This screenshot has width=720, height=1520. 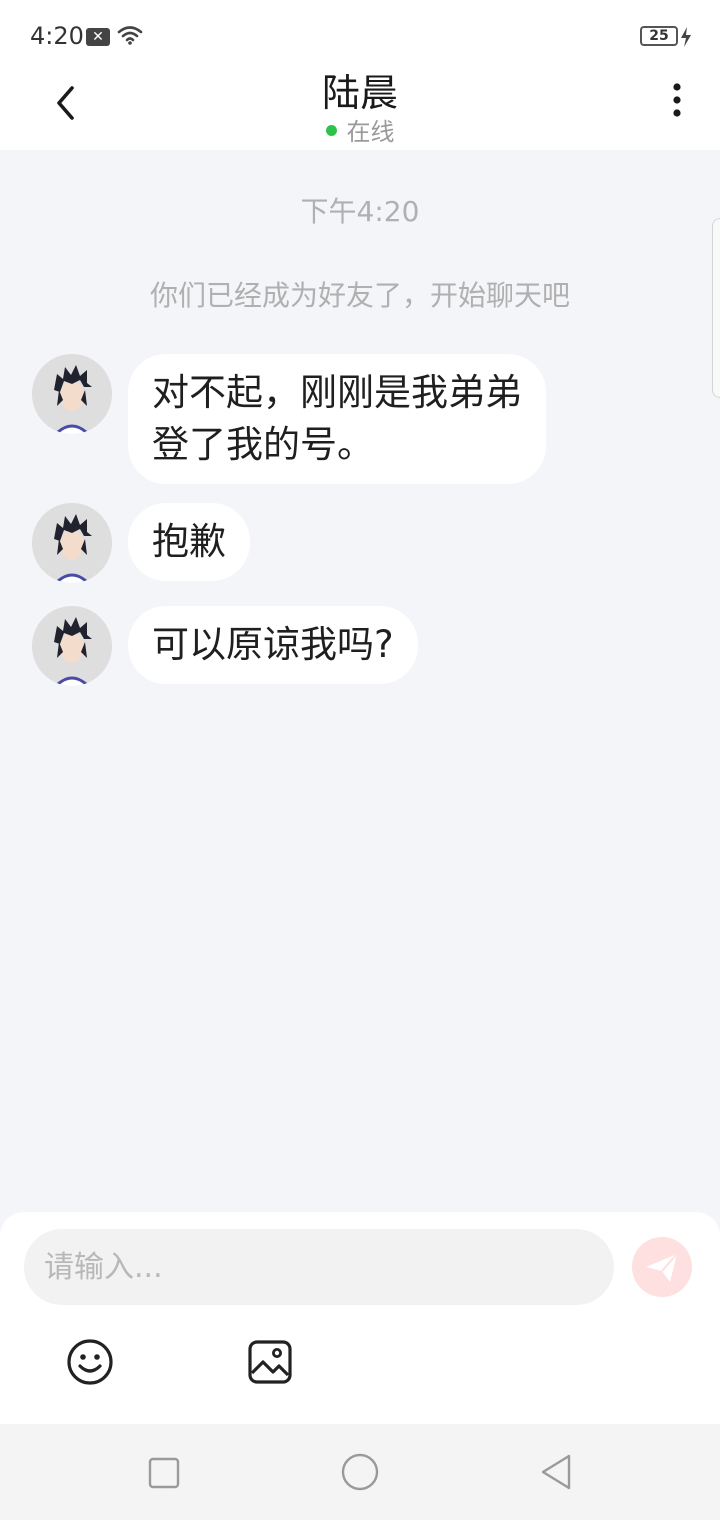 I want to click on message-line: 可以原谅我吗?, so click(x=273, y=644).